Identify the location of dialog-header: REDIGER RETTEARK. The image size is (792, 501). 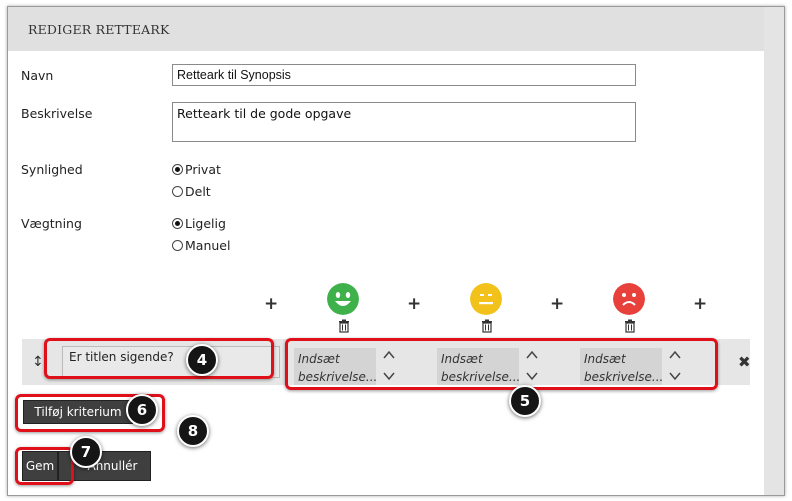
(386, 29).